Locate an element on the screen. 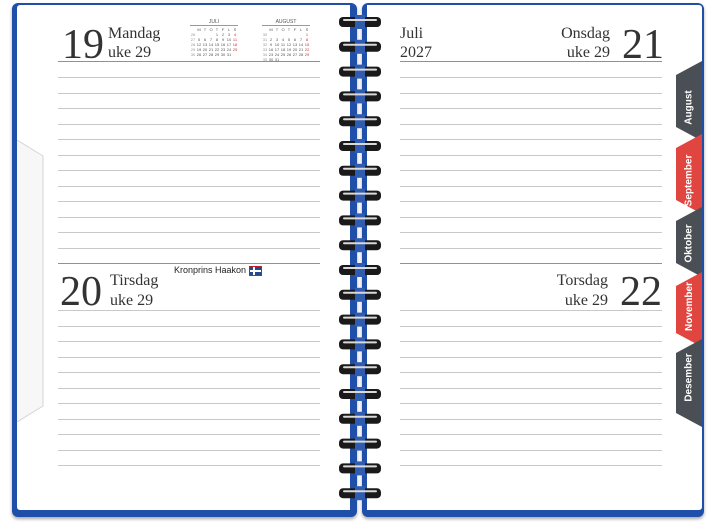  day-number-bottom-right: 22 is located at coordinates (641, 292).